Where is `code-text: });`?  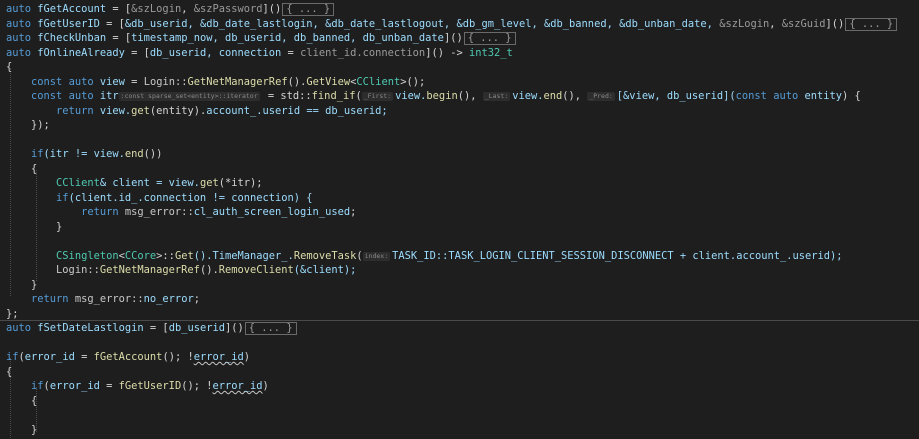 code-text: }); is located at coordinates (40, 125).